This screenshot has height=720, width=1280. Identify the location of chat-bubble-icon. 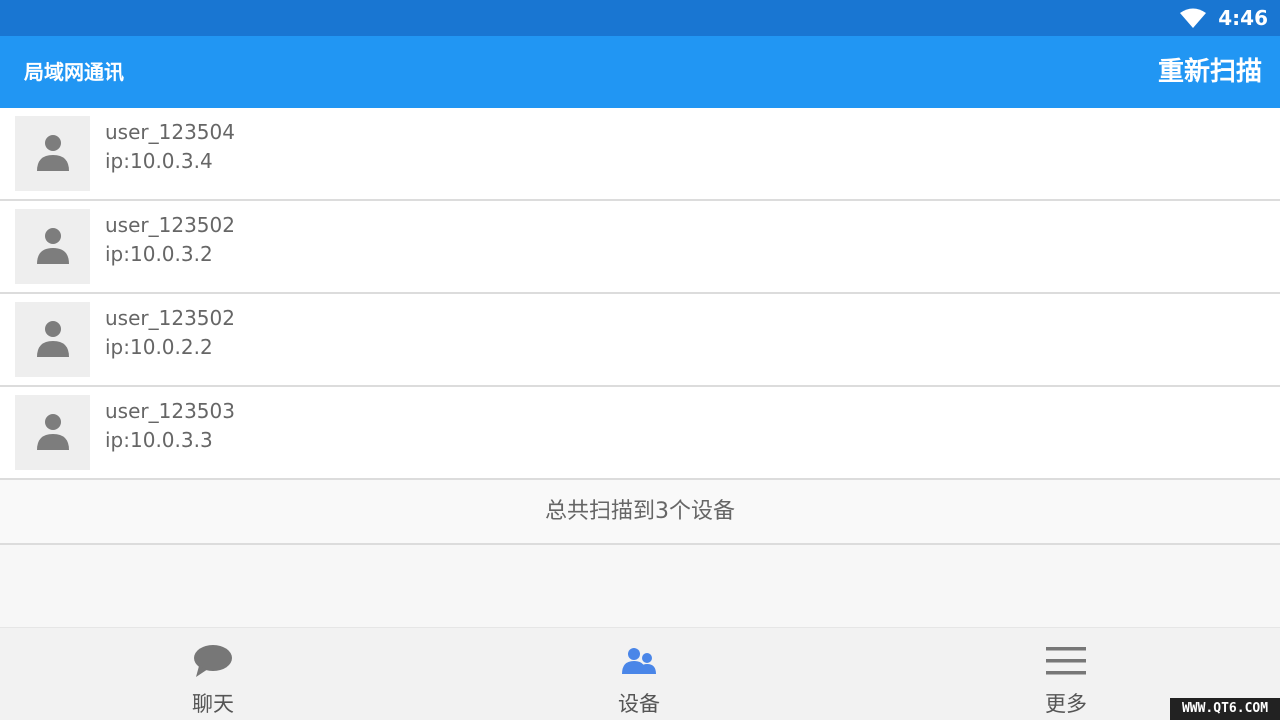
(213, 661).